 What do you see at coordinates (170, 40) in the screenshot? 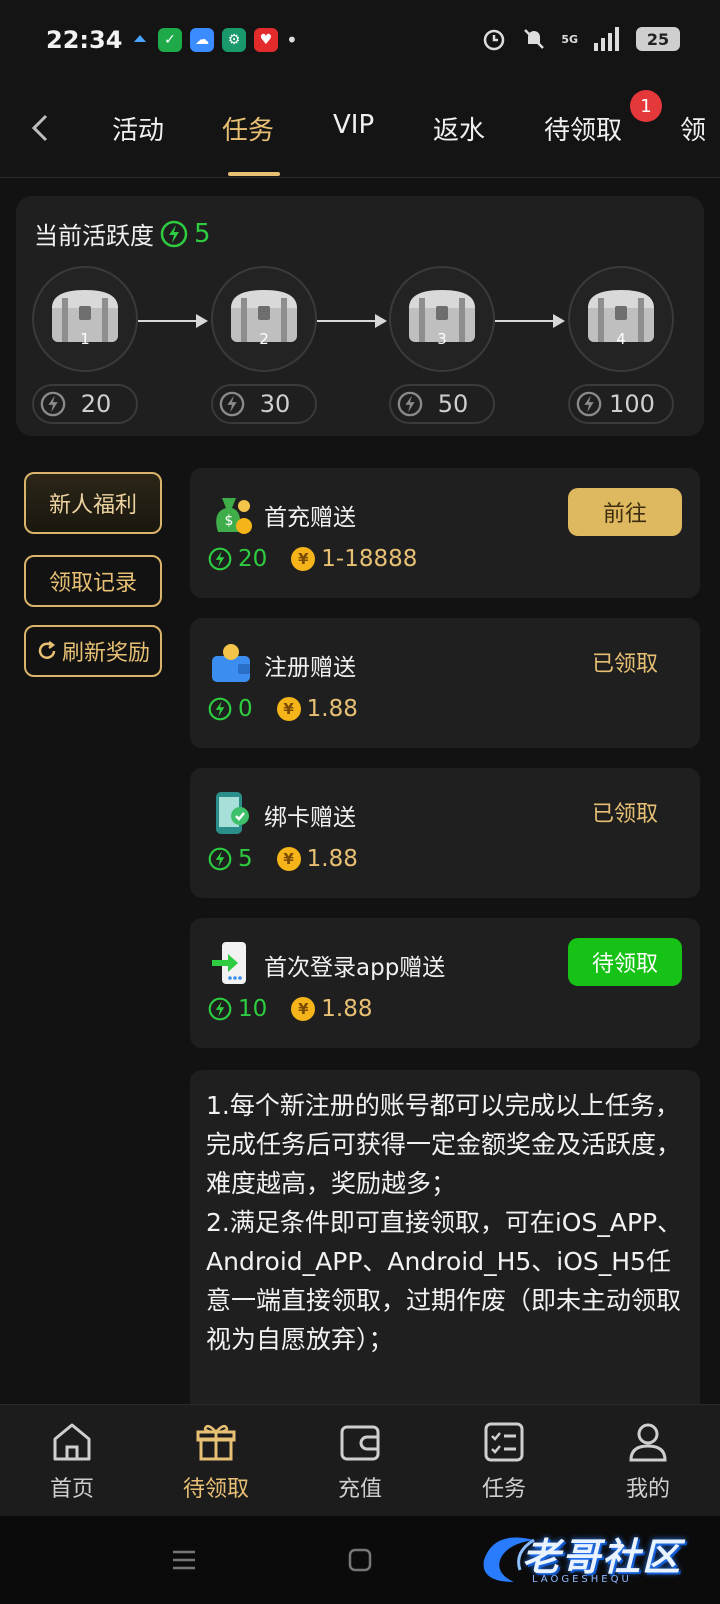
I see `shield-app-icon: ✓` at bounding box center [170, 40].